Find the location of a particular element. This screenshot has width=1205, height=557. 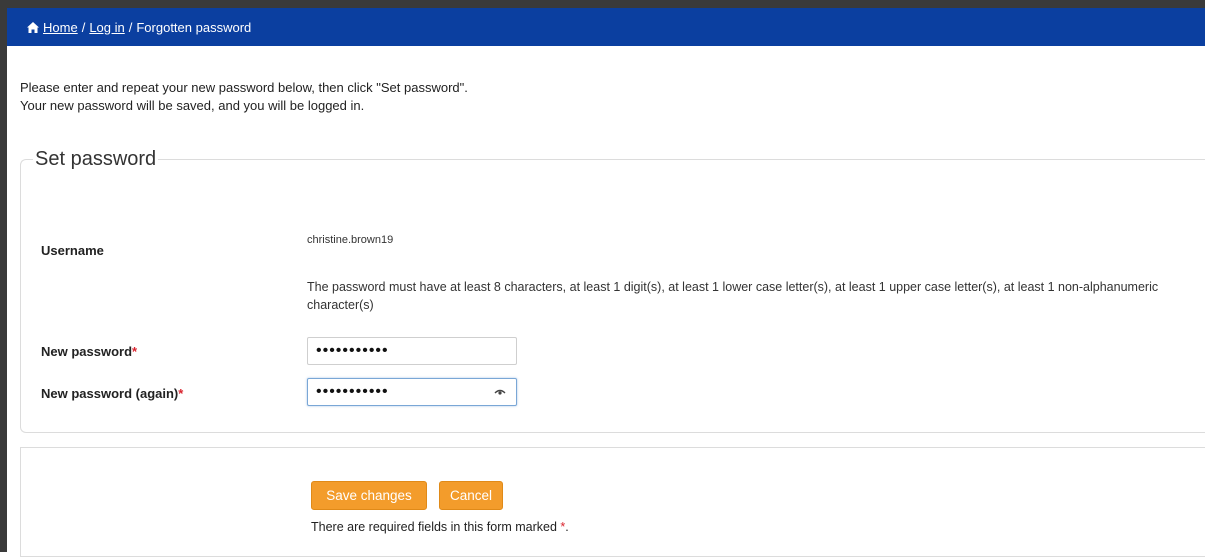

window-frame-top is located at coordinates (602, 4).